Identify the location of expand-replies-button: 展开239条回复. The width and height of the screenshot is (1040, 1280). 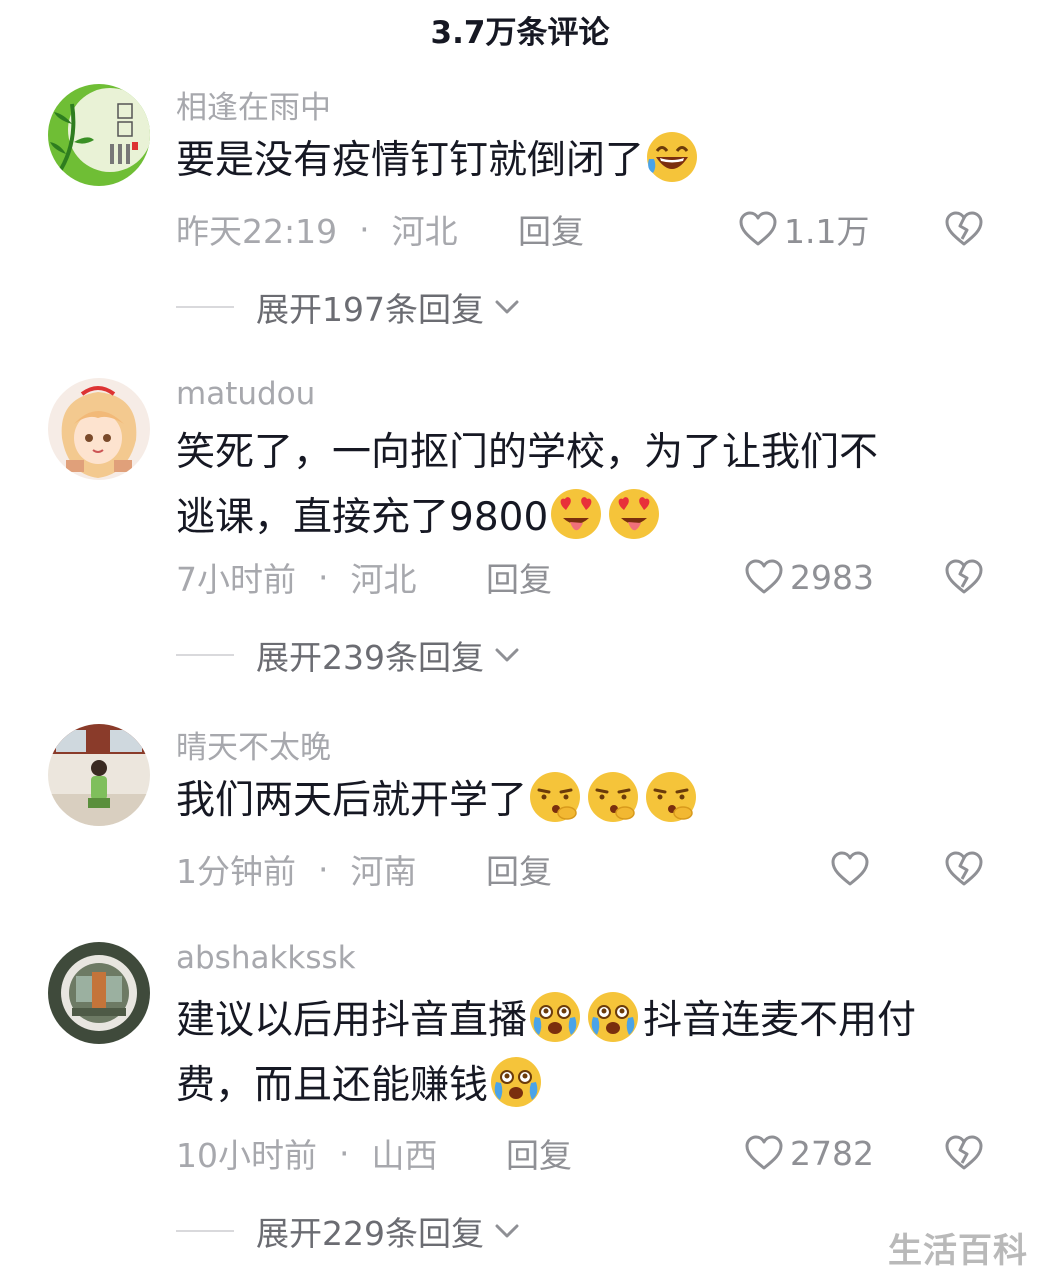
(349, 655).